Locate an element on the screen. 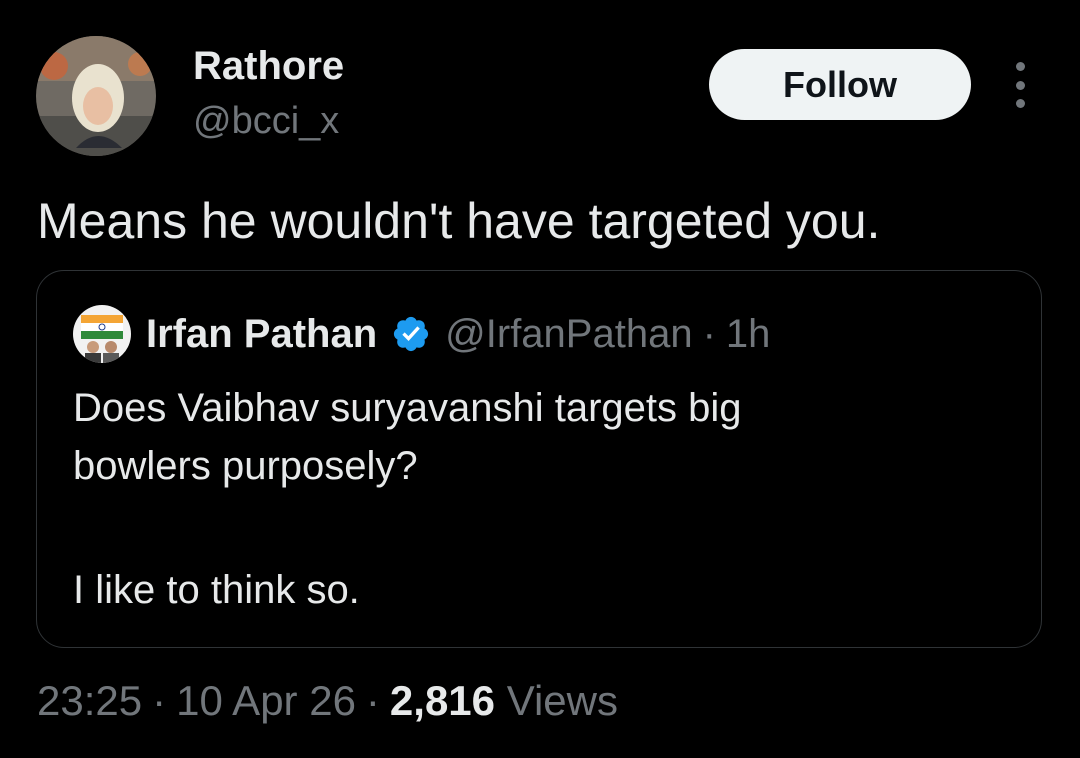  verified-badge-icon is located at coordinates (411, 334).